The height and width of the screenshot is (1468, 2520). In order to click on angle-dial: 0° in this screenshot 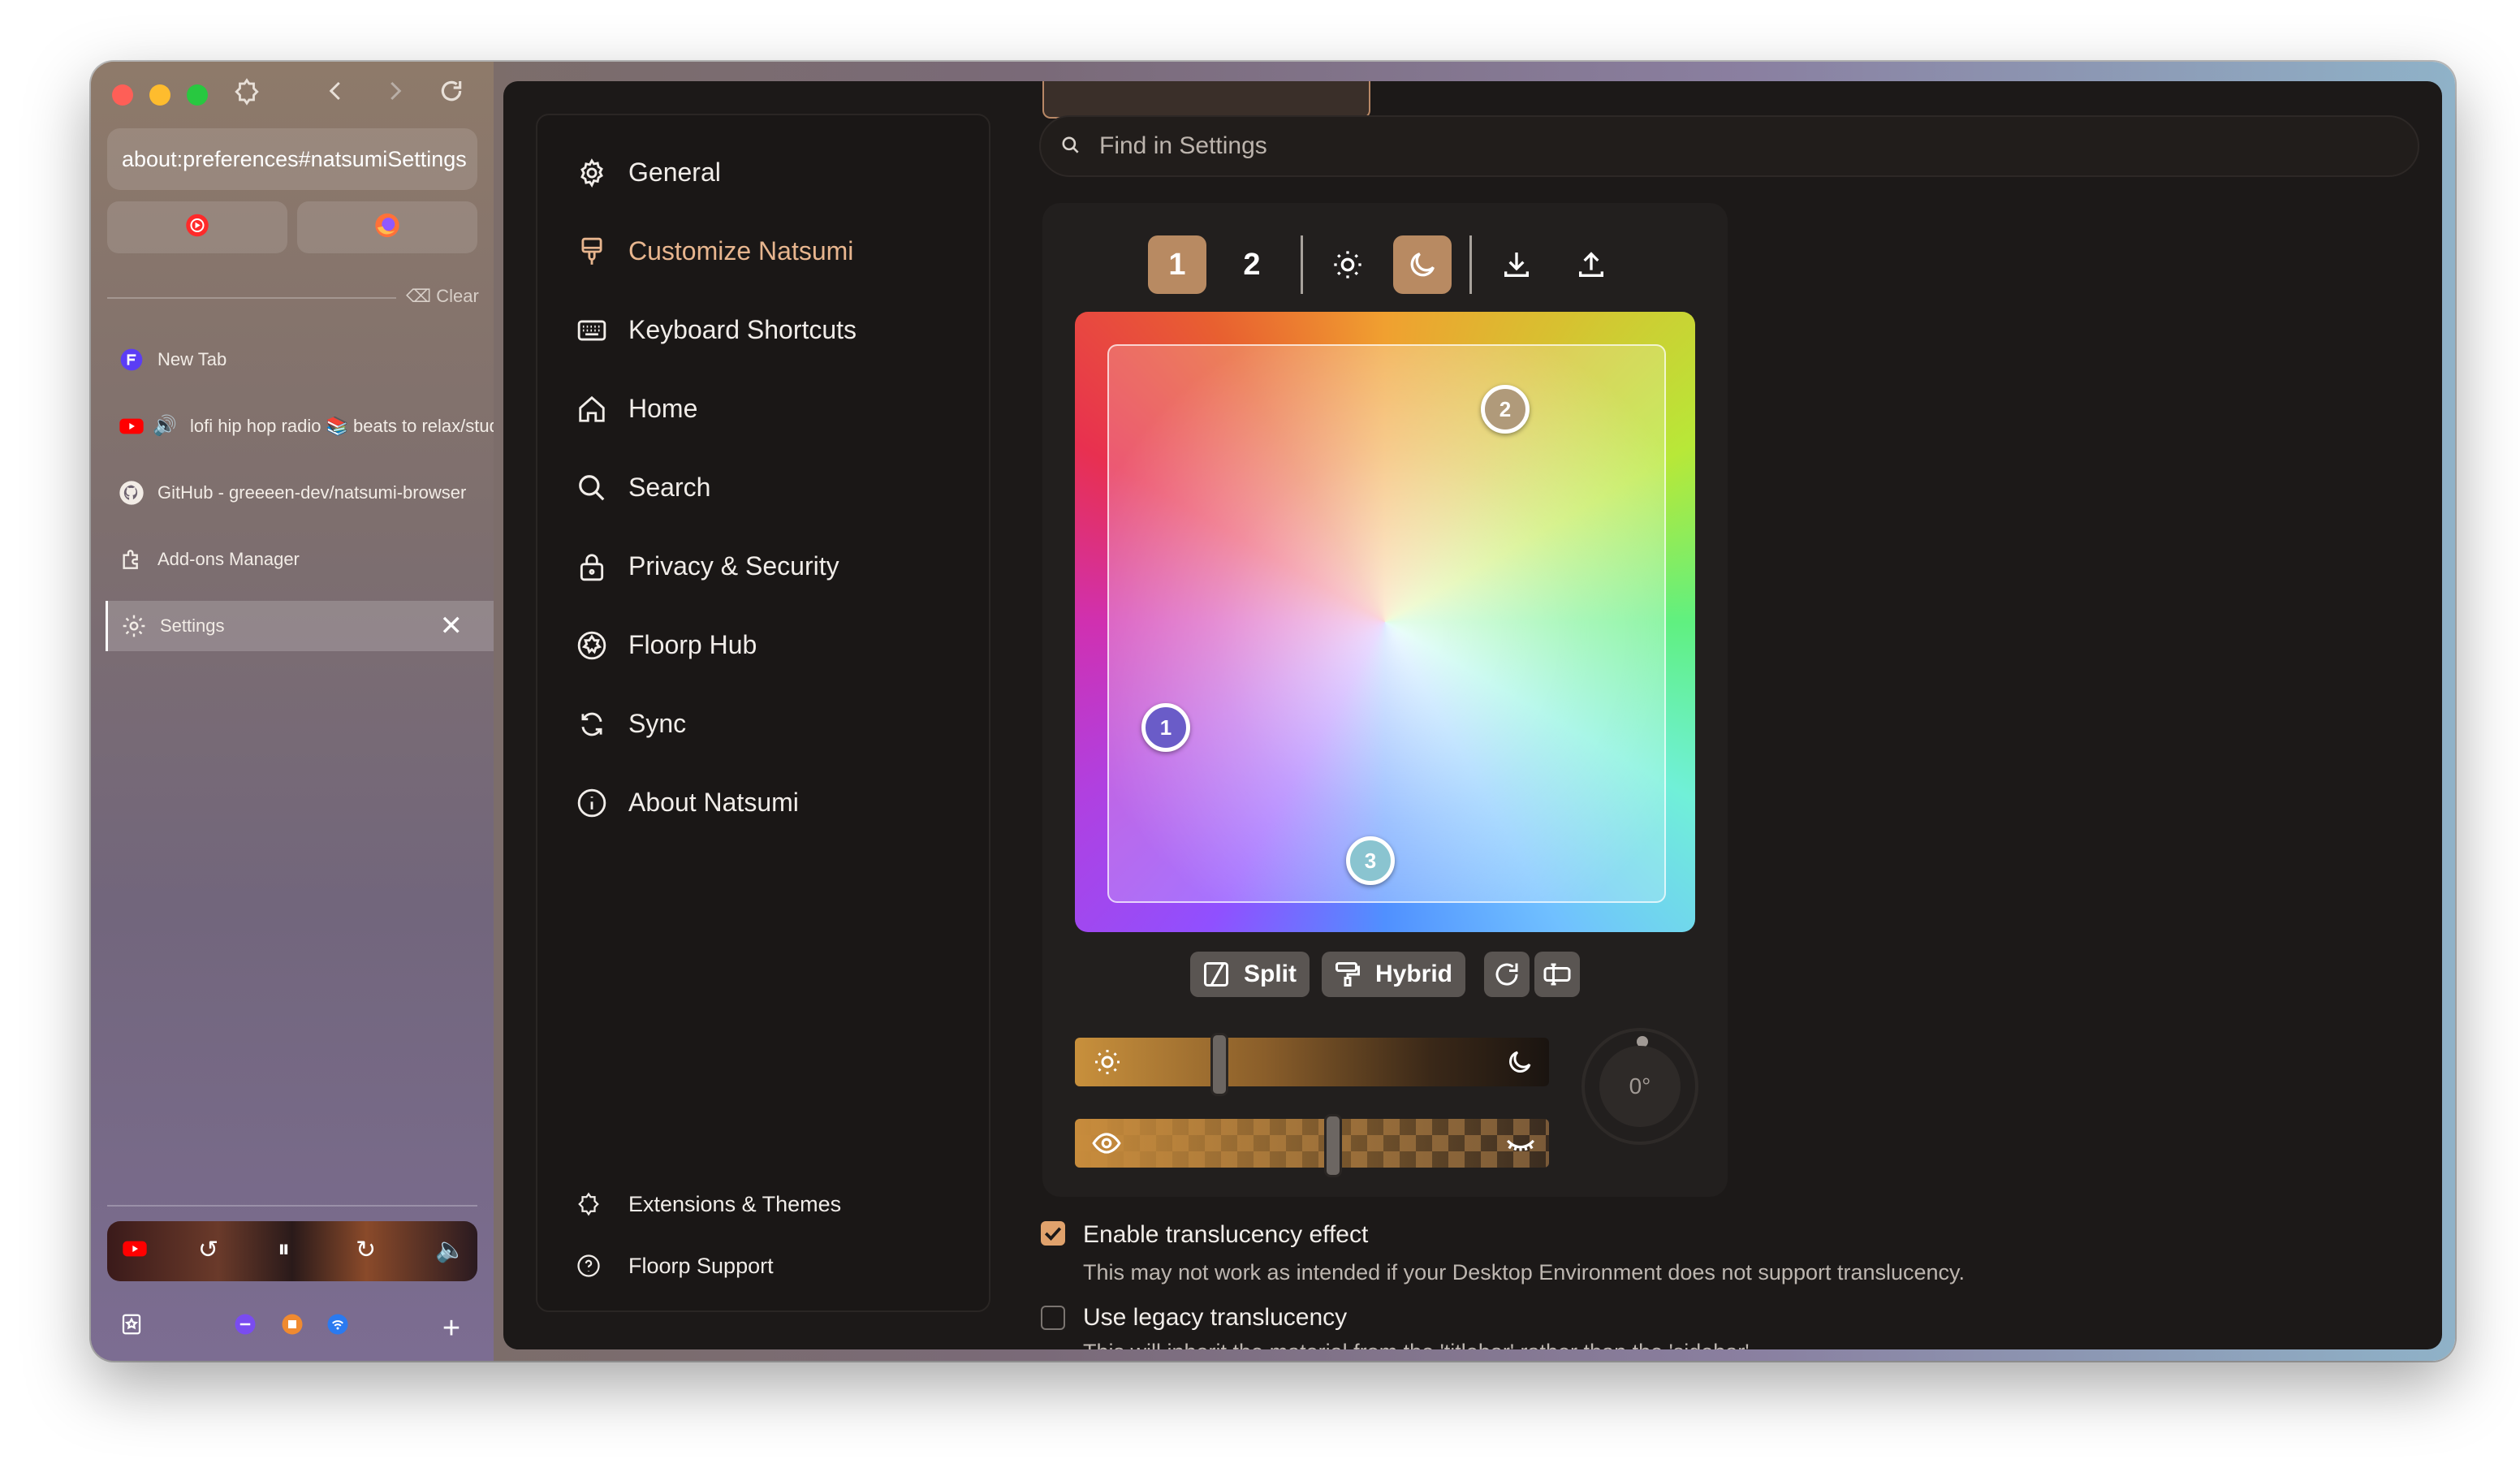, I will do `click(1639, 1086)`.